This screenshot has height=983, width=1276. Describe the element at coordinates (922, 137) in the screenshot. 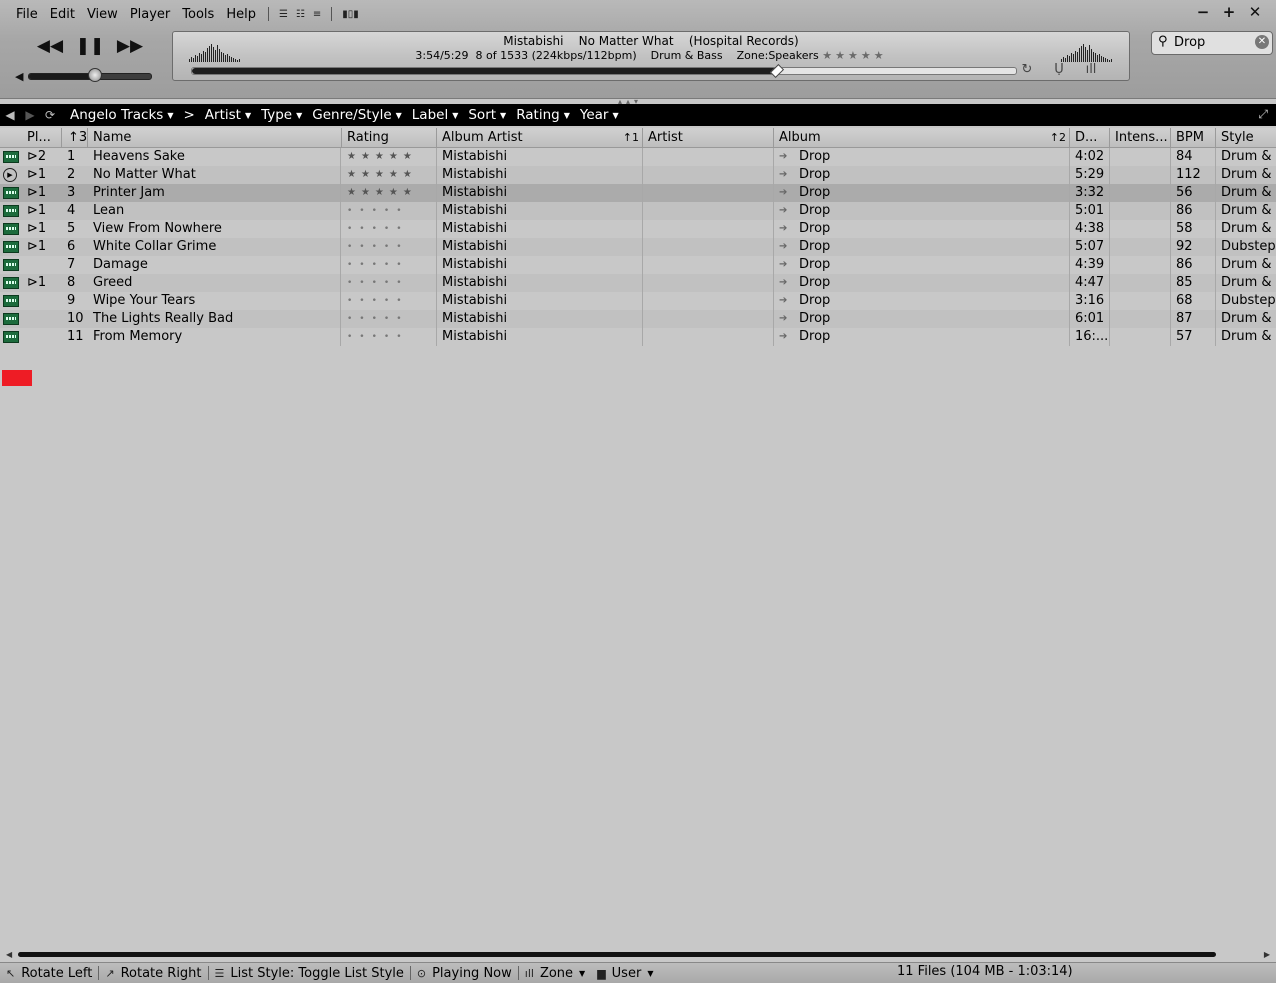

I see `col-album: Album ↑2` at that location.